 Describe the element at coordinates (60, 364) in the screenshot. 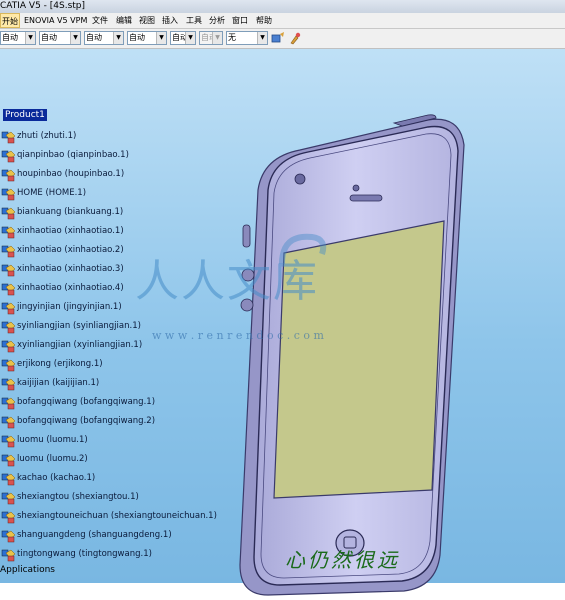

I see `tree-item-label: erjikong (erjikong.1)` at that location.